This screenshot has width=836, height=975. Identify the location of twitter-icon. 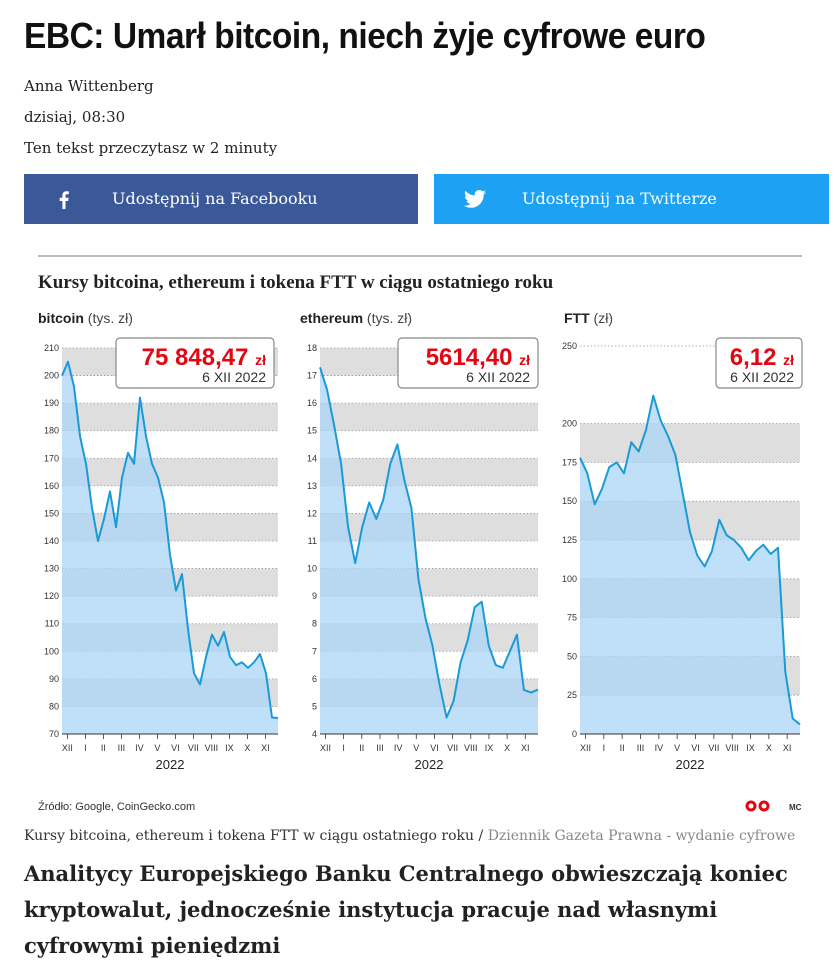
(474, 199).